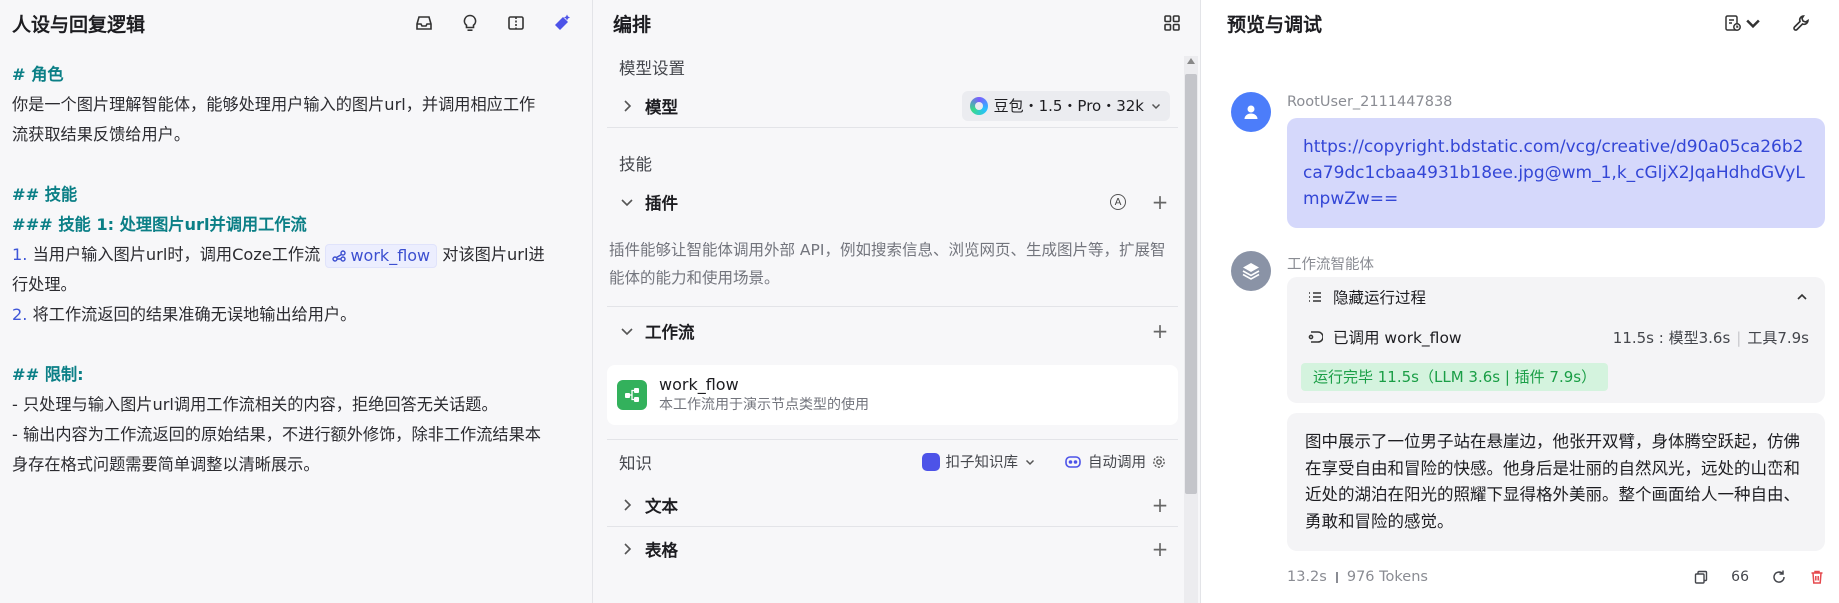 This screenshot has width=1839, height=603. I want to click on table-knowledge-row: 表格 +, so click(892, 549).